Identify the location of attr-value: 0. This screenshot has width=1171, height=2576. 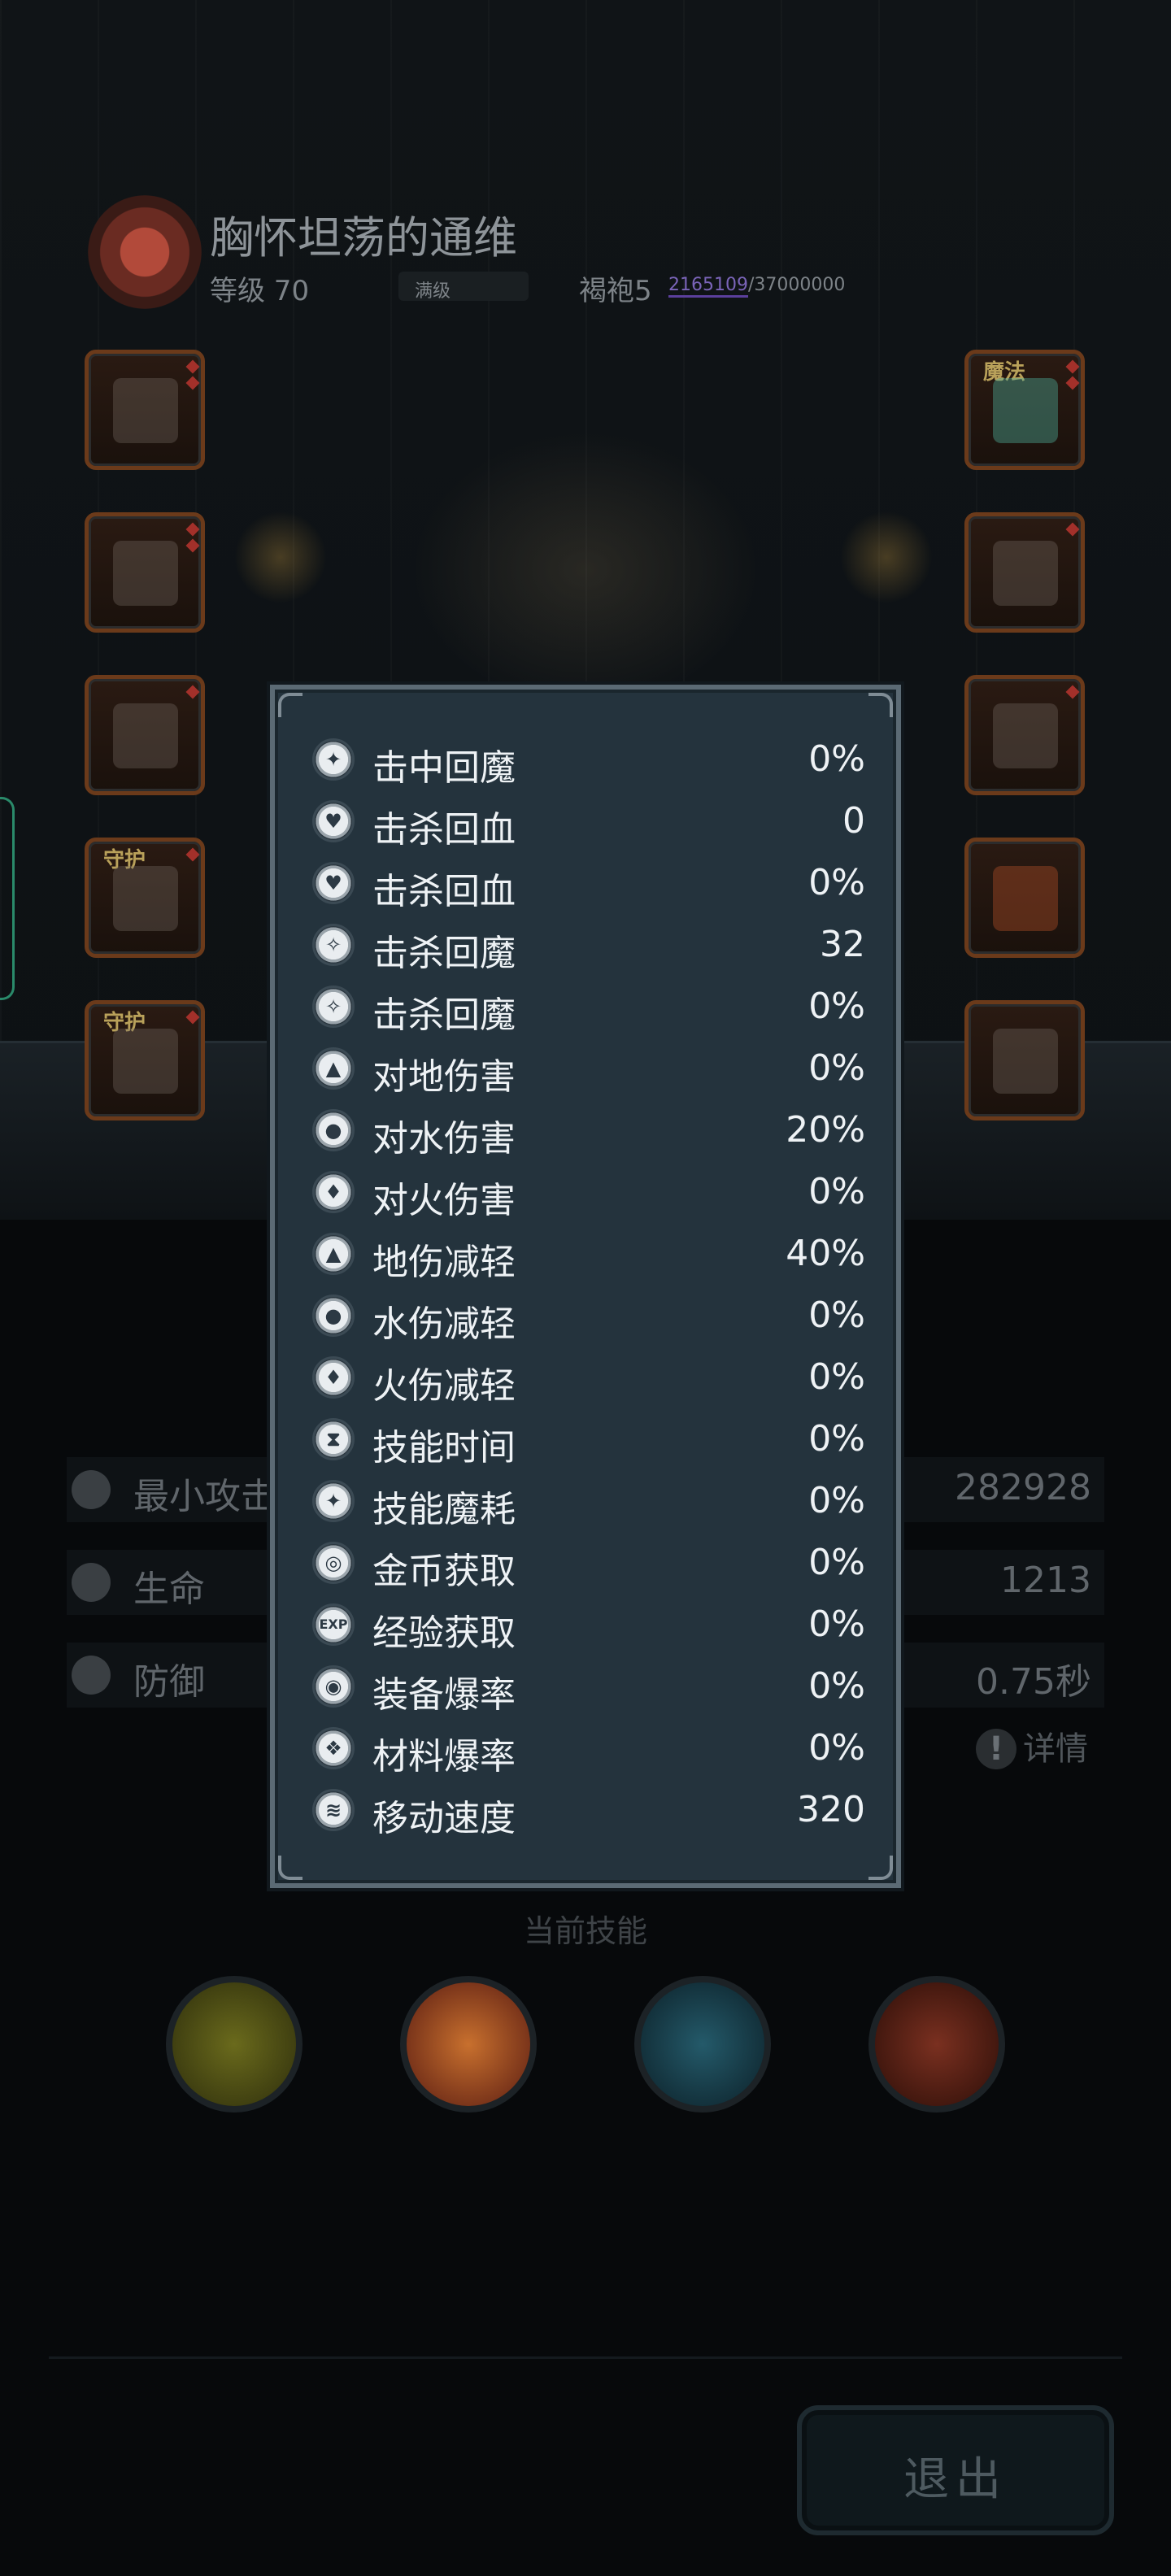
(854, 821).